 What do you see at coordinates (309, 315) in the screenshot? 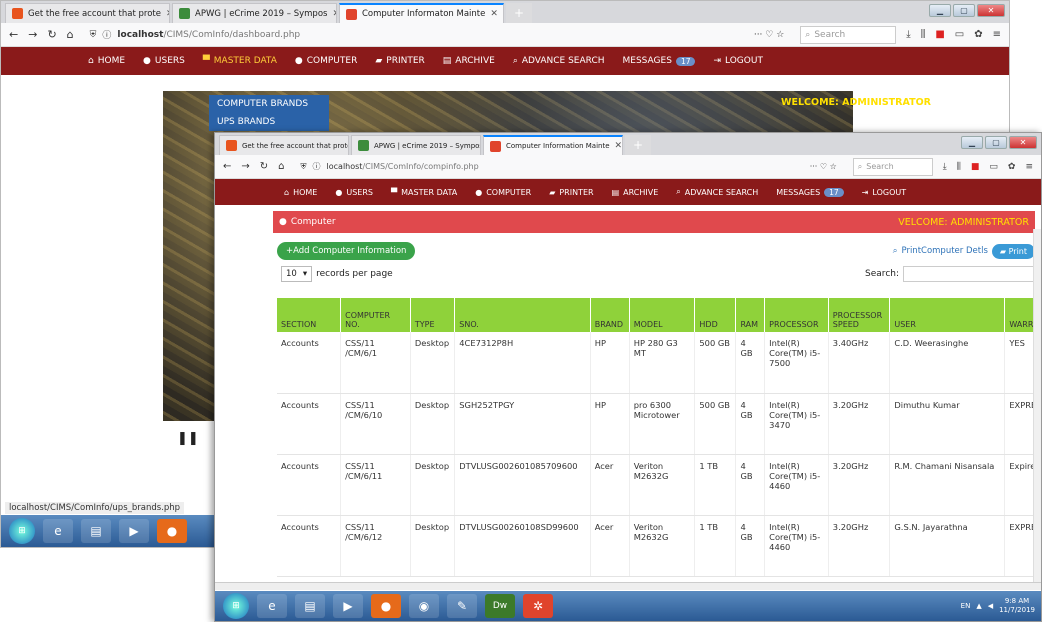
I see `column-header: SECTION` at bounding box center [309, 315].